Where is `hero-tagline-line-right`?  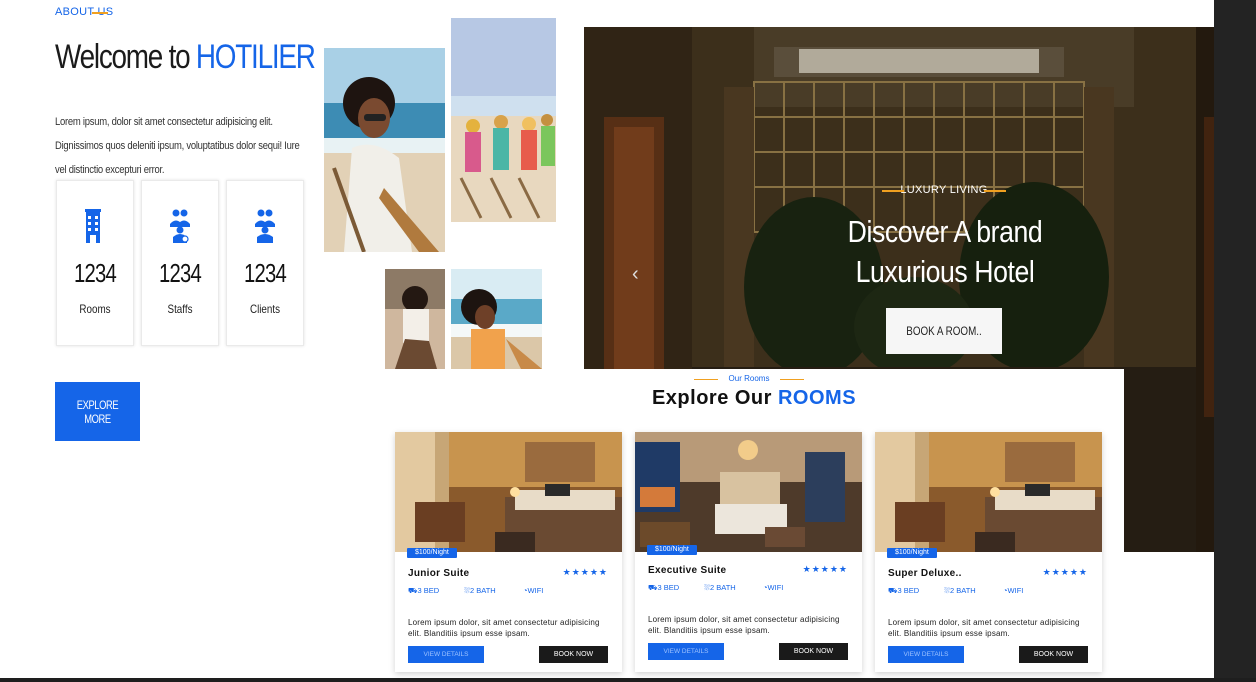 hero-tagline-line-right is located at coordinates (995, 191).